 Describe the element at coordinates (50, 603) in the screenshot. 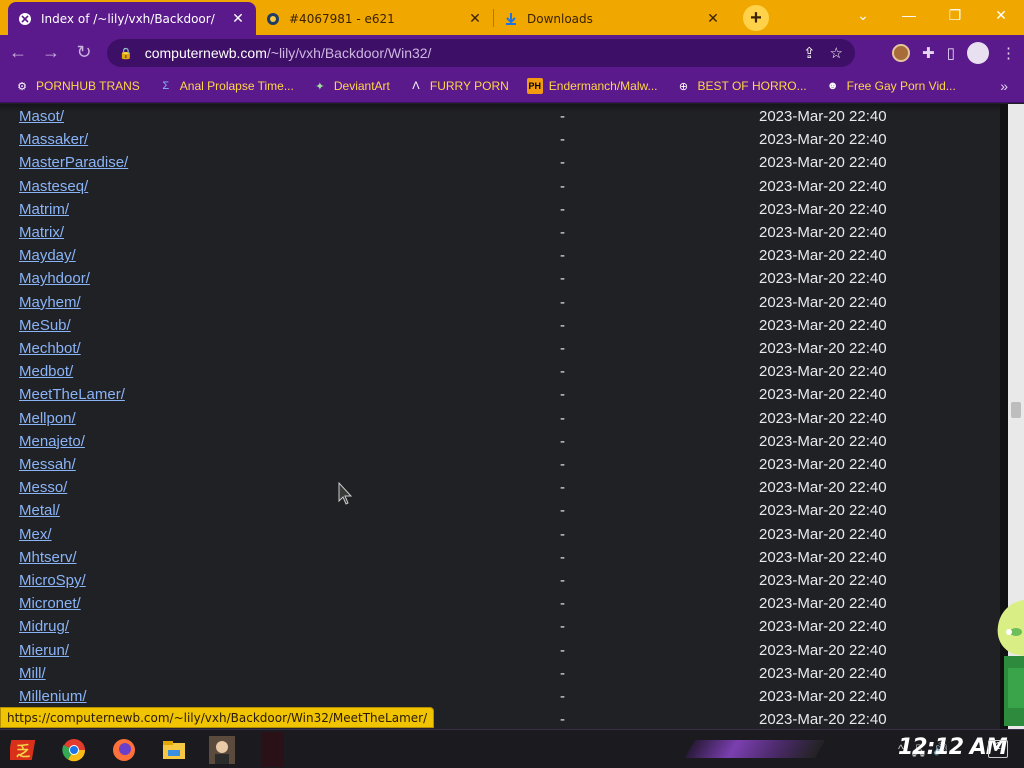

I see `directory-link: Micronet/` at that location.